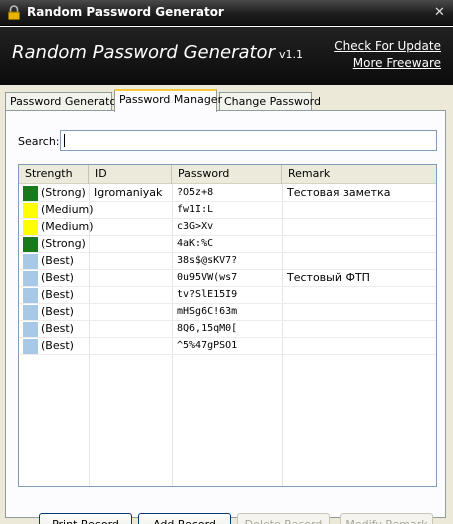  What do you see at coordinates (248, 140) in the screenshot?
I see `search-input` at bounding box center [248, 140].